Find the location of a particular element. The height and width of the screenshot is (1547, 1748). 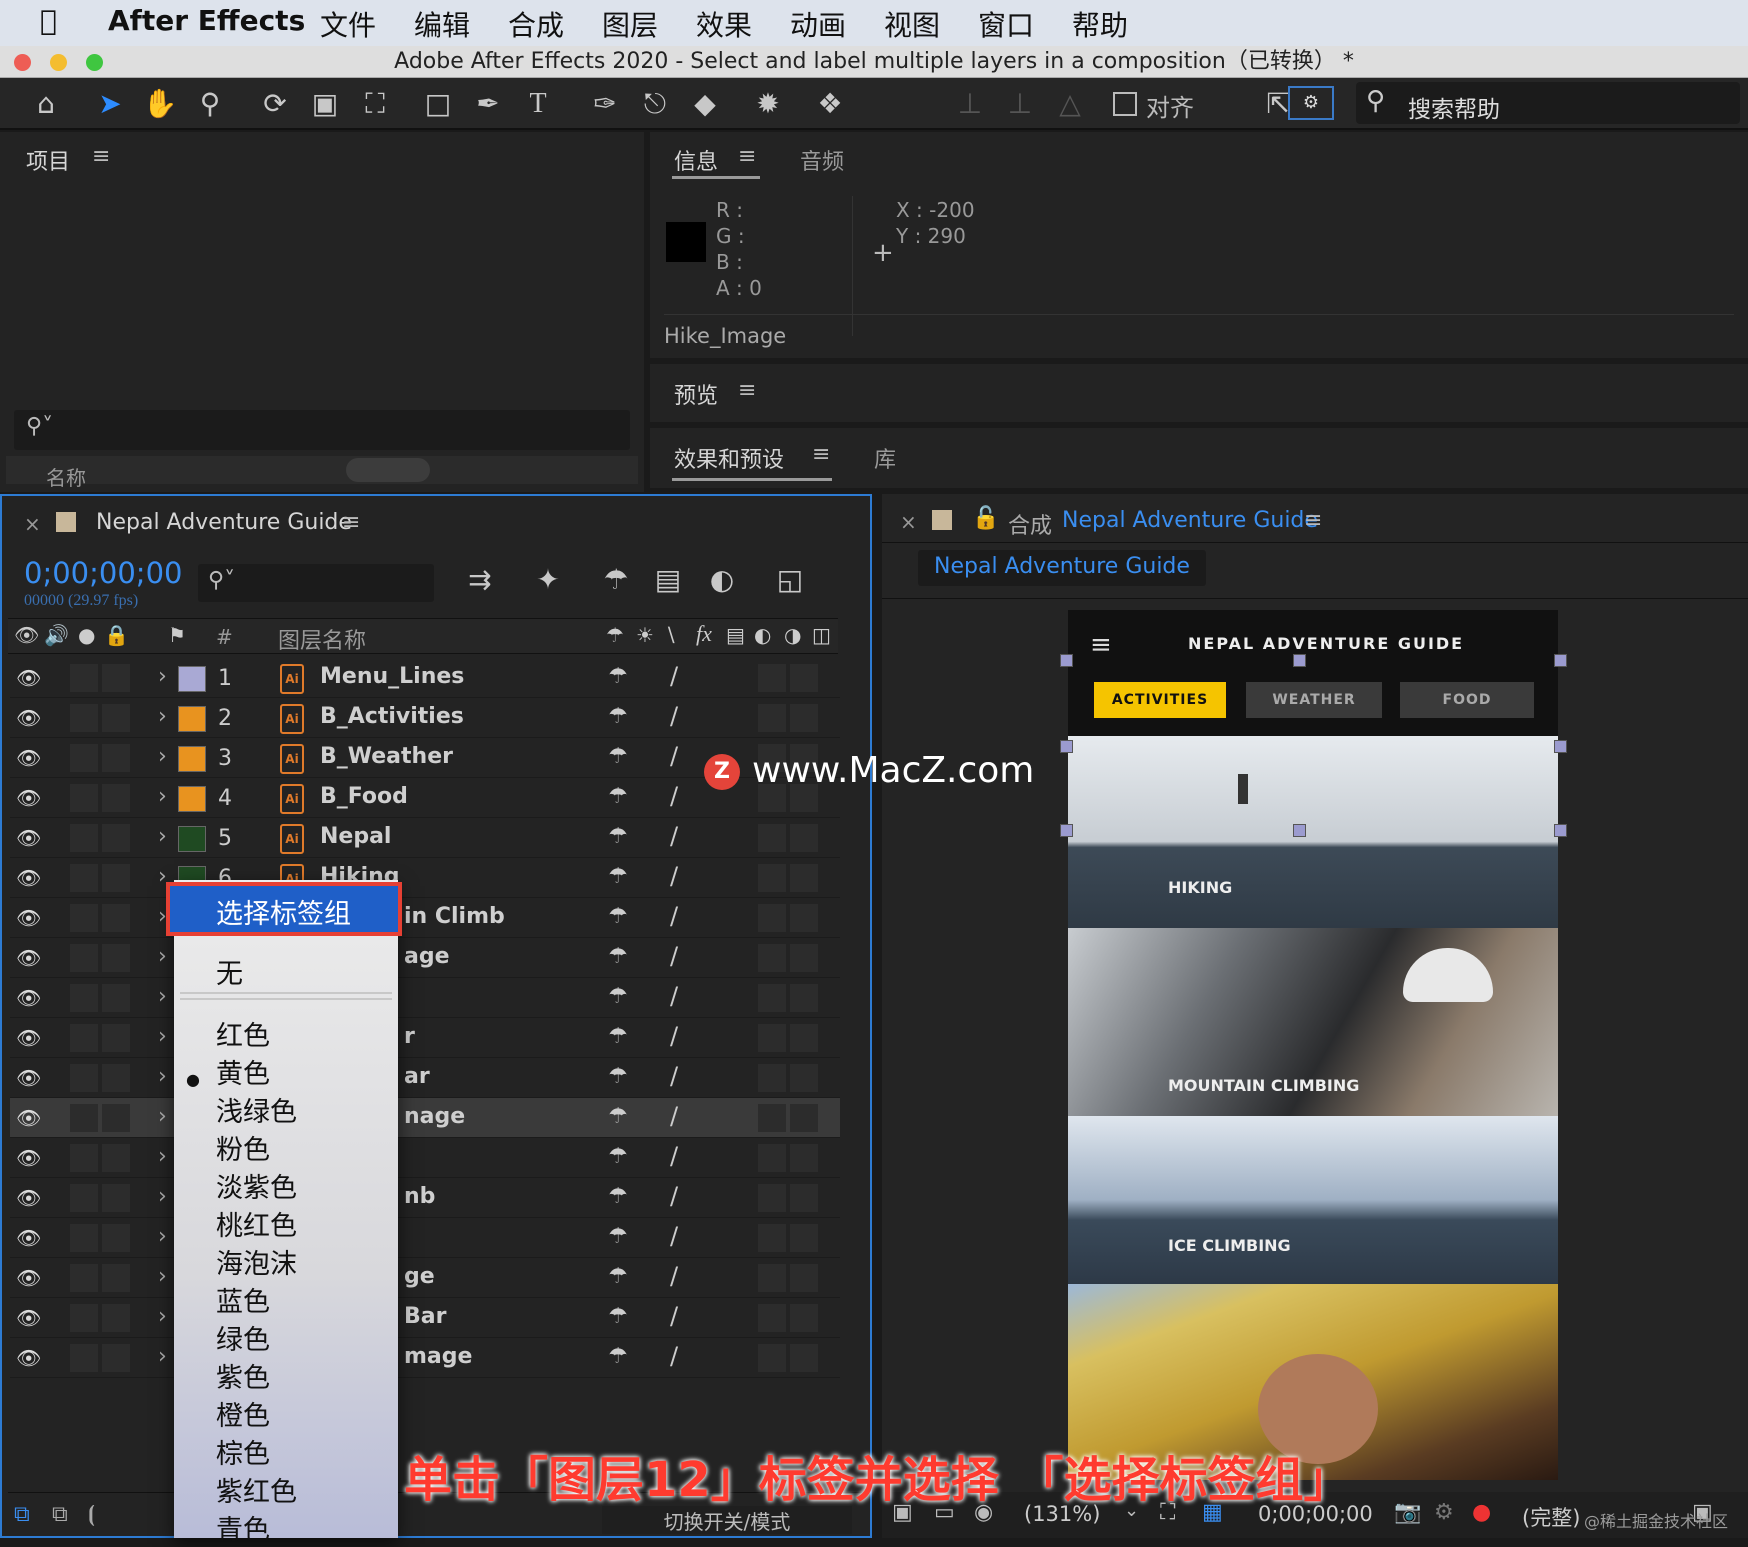

menu-layer: 图层 is located at coordinates (630, 24).